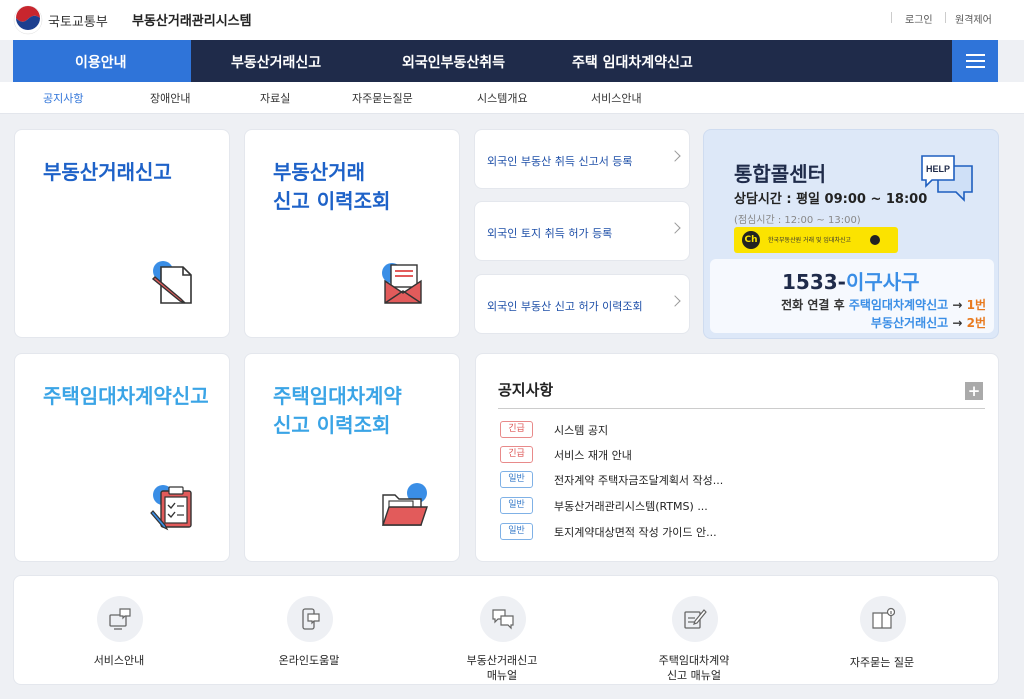  Describe the element at coordinates (593, 455) in the screenshot. I see `notice-text: 서비스 재개 안내` at that location.